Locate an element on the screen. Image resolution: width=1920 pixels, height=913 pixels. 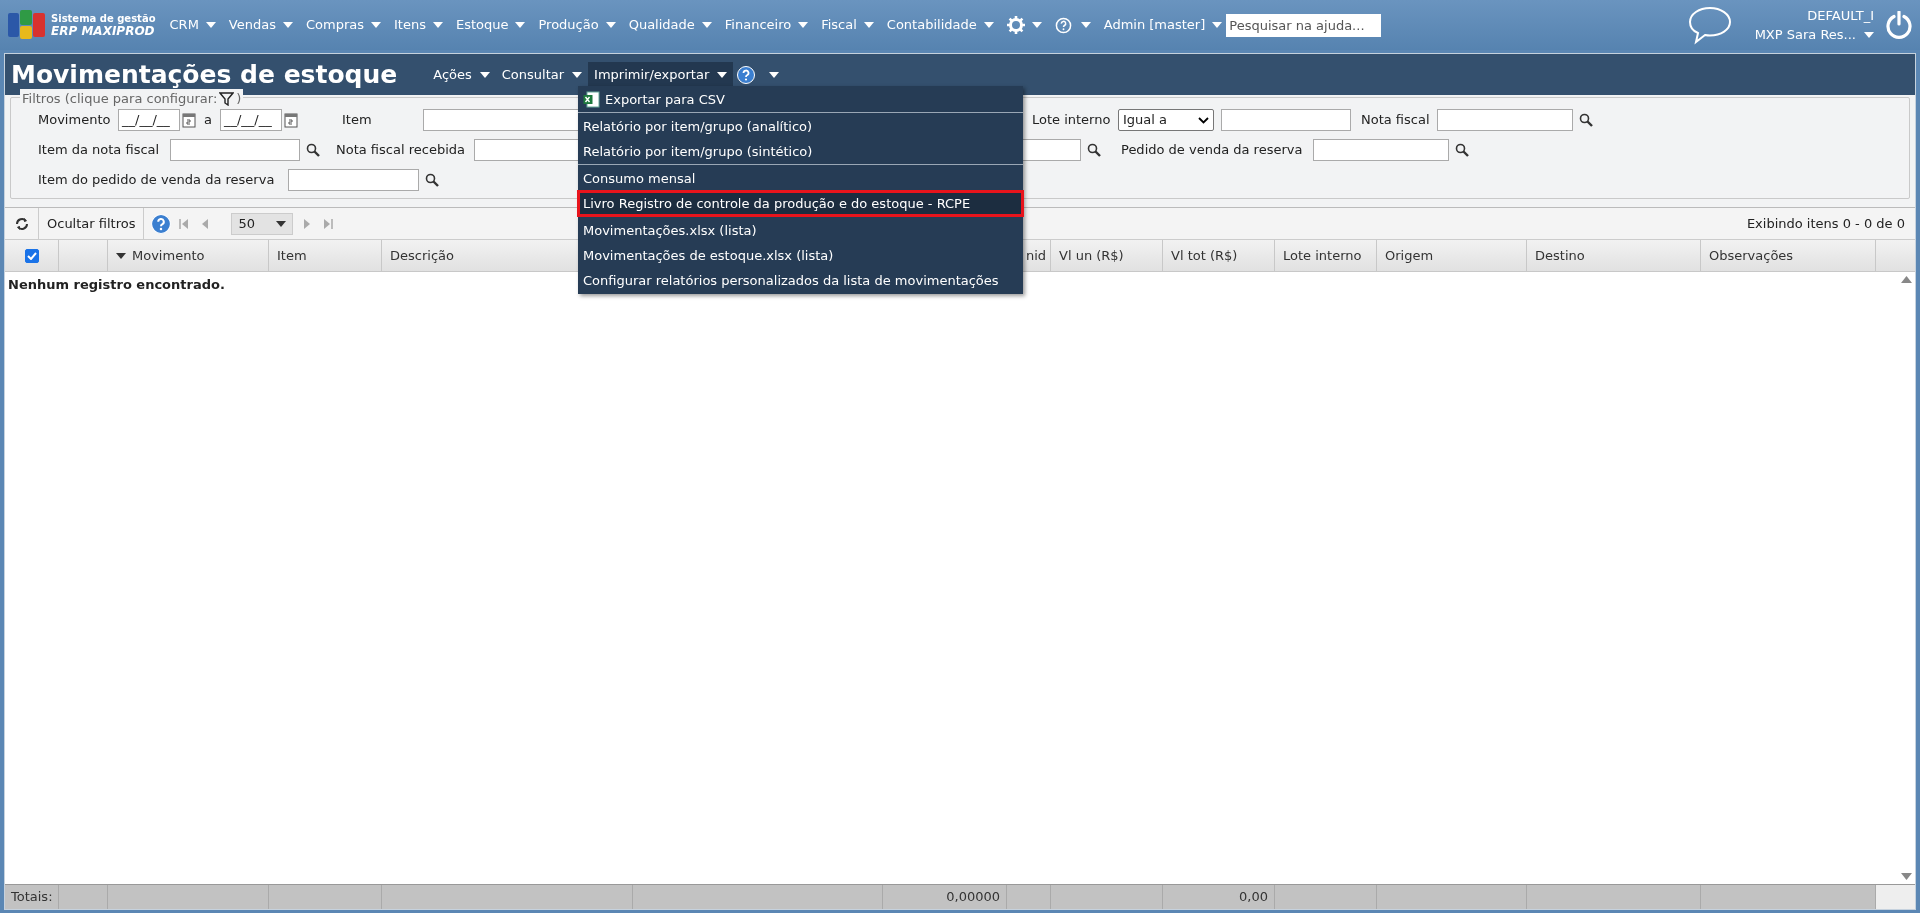
next-page-icon is located at coordinates (307, 223).